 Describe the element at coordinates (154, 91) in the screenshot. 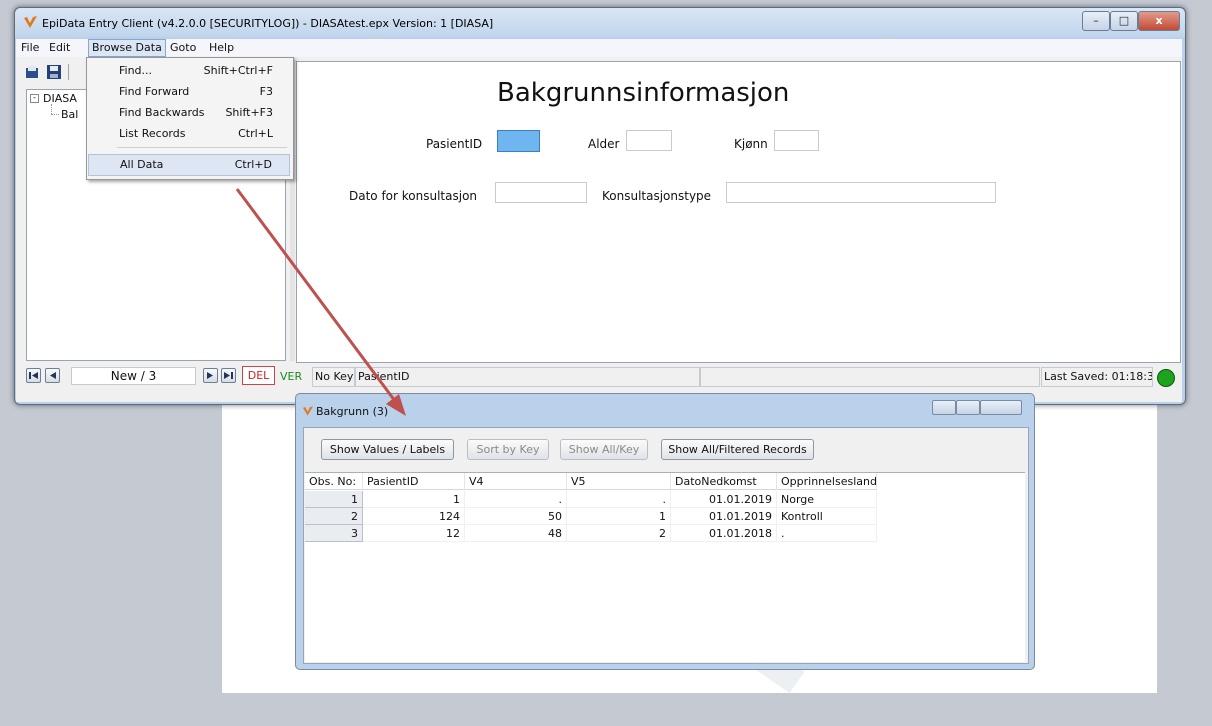

I see `menu-item-label: Find Forward` at that location.